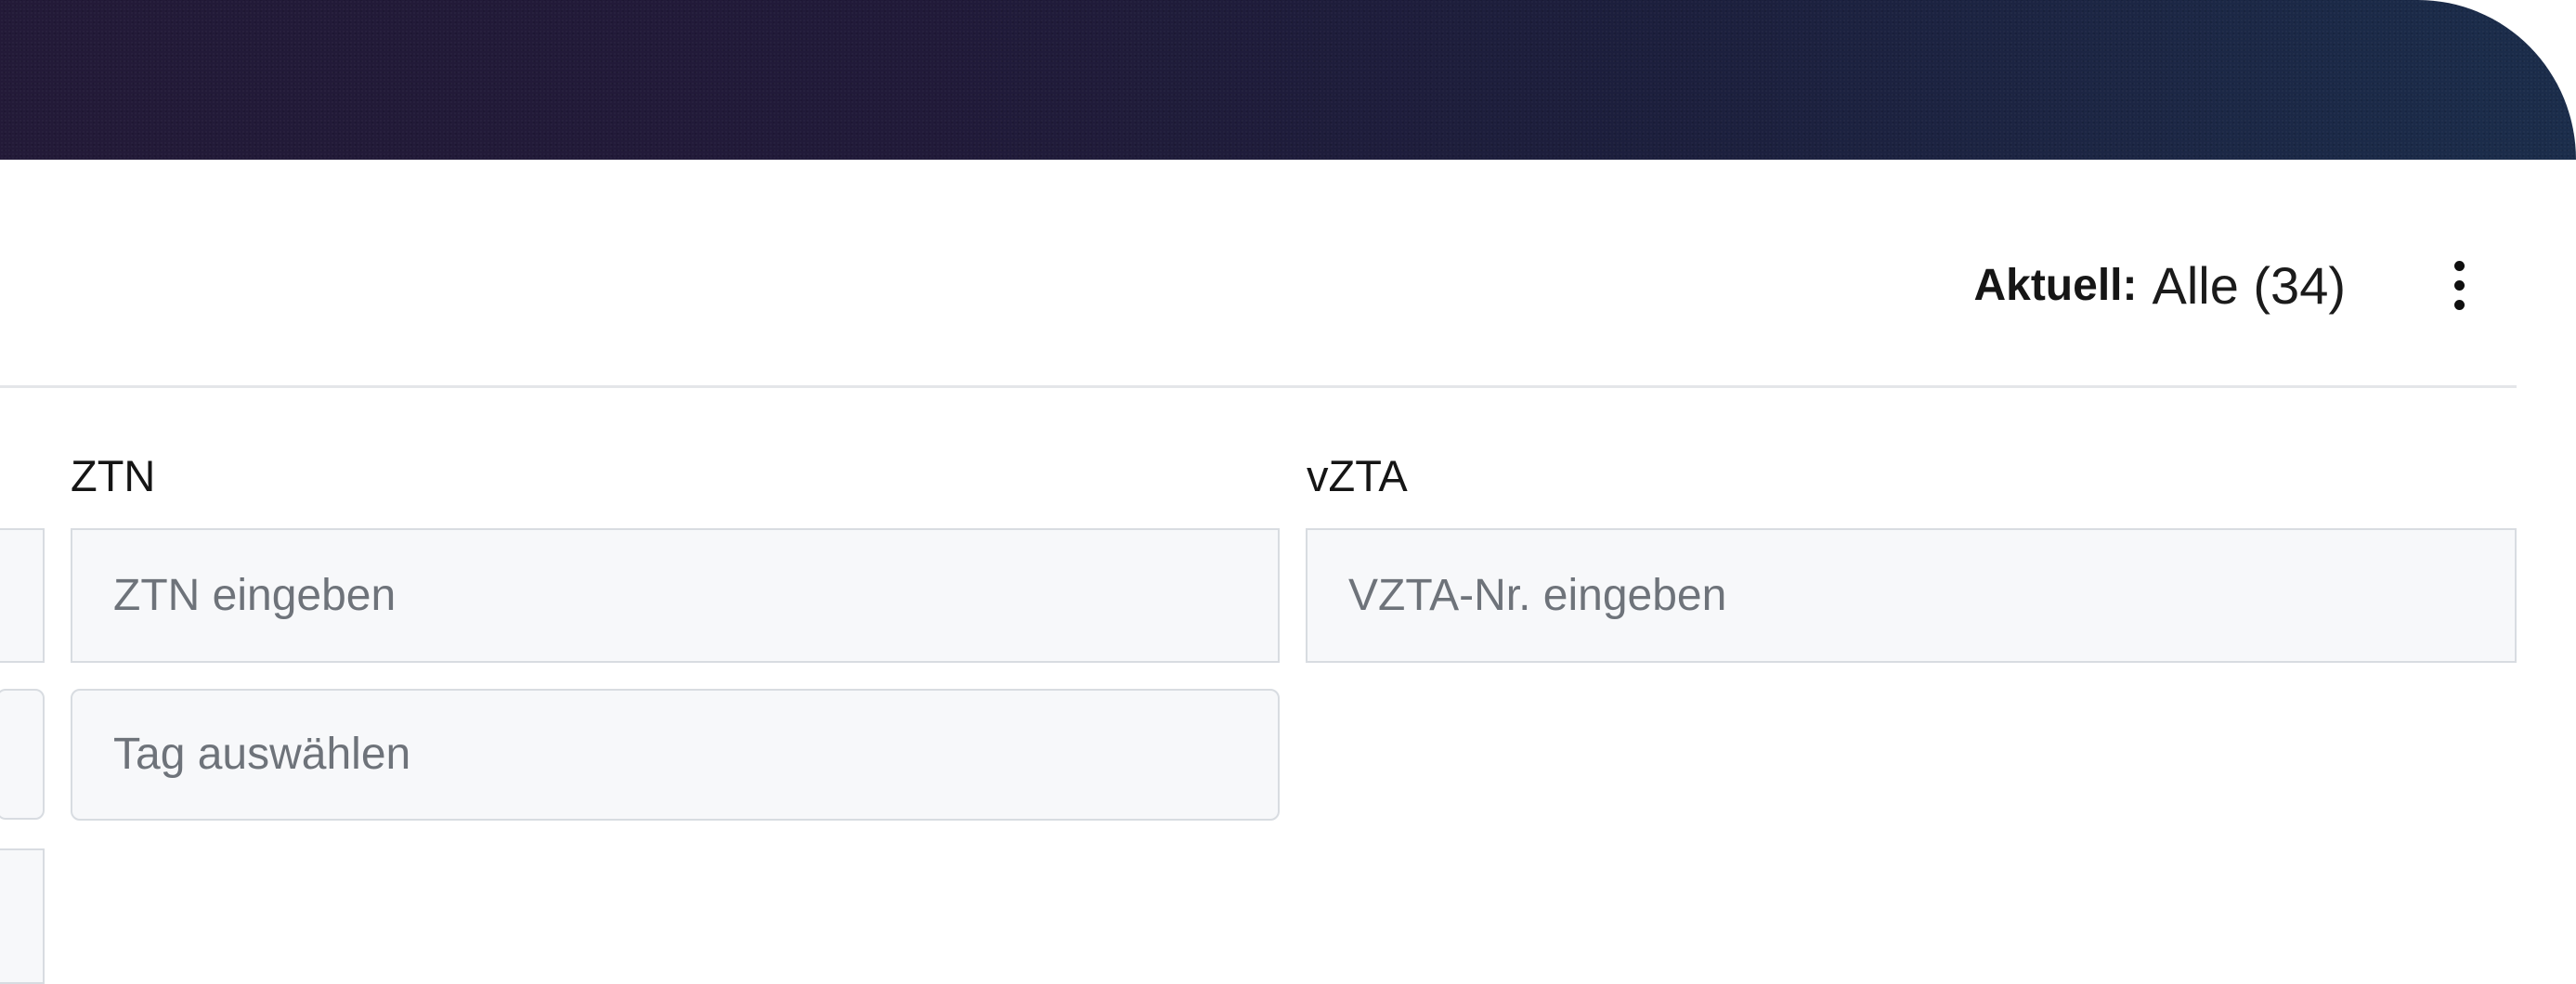 The height and width of the screenshot is (984, 2576). Describe the element at coordinates (114, 475) in the screenshot. I see `ztn-label: ZTN` at that location.